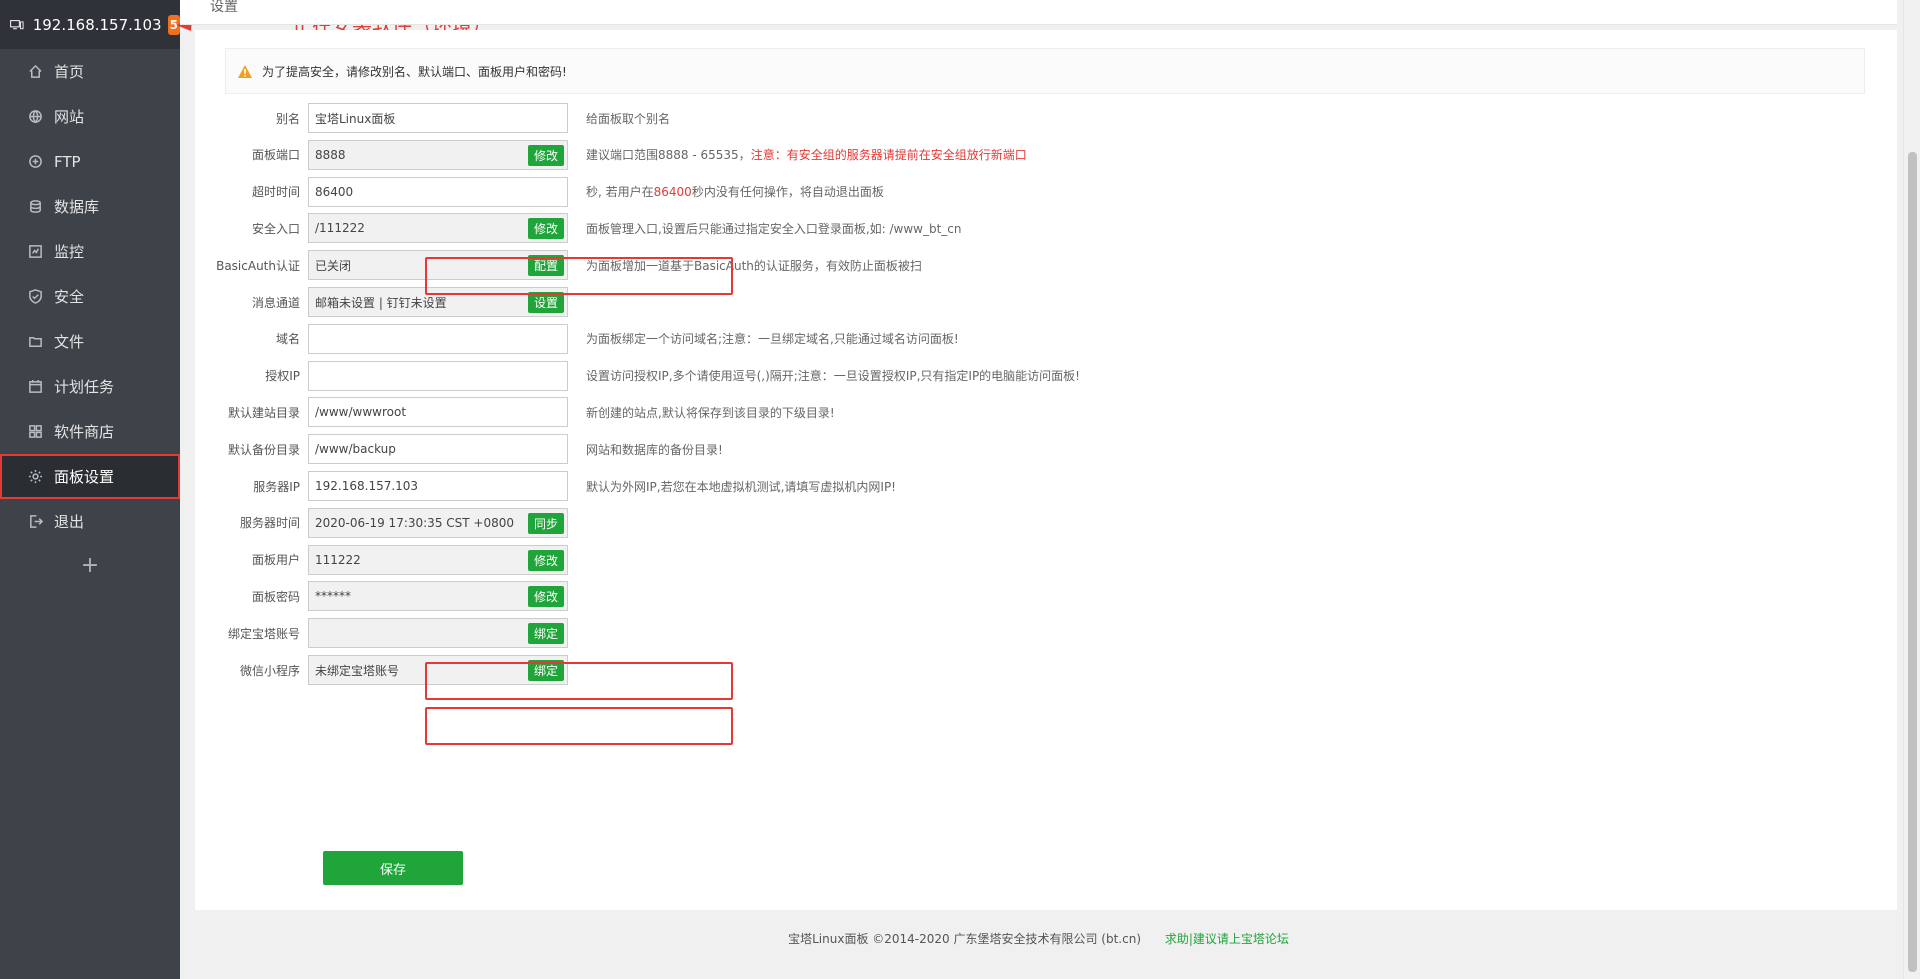  What do you see at coordinates (367, 486) in the screenshot?
I see `setting-value: 192.168.157.103` at bounding box center [367, 486].